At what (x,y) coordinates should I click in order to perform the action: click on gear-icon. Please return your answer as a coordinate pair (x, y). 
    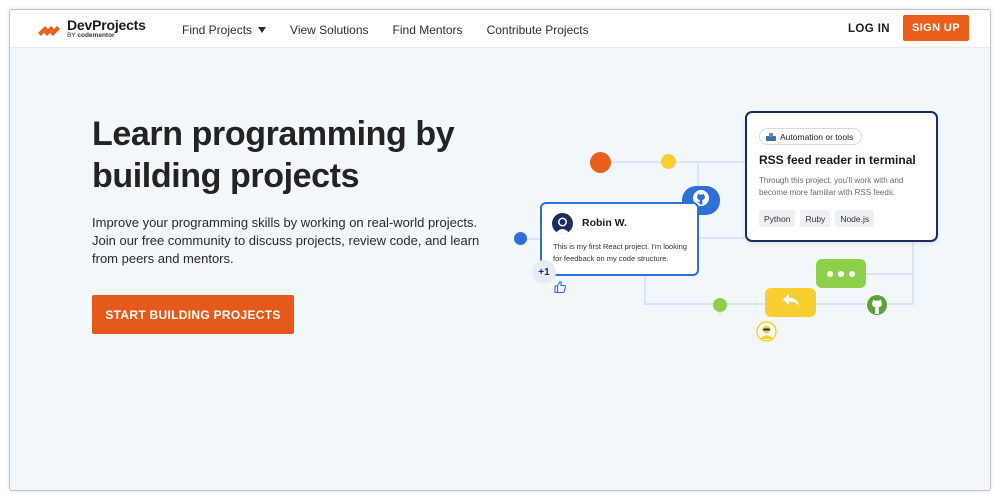
    Looking at the image, I should click on (771, 136).